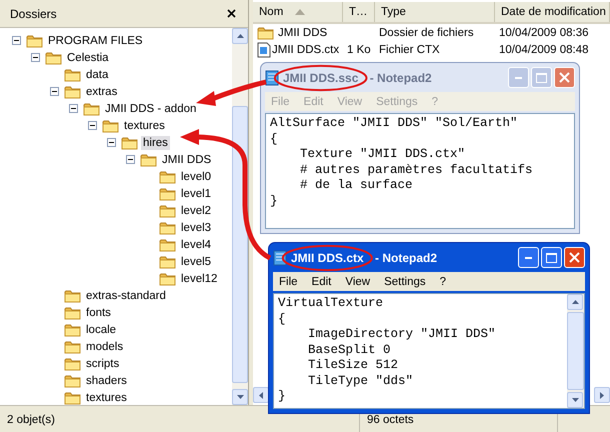  What do you see at coordinates (33, 13) in the screenshot?
I see `pane-title: Dossiers` at bounding box center [33, 13].